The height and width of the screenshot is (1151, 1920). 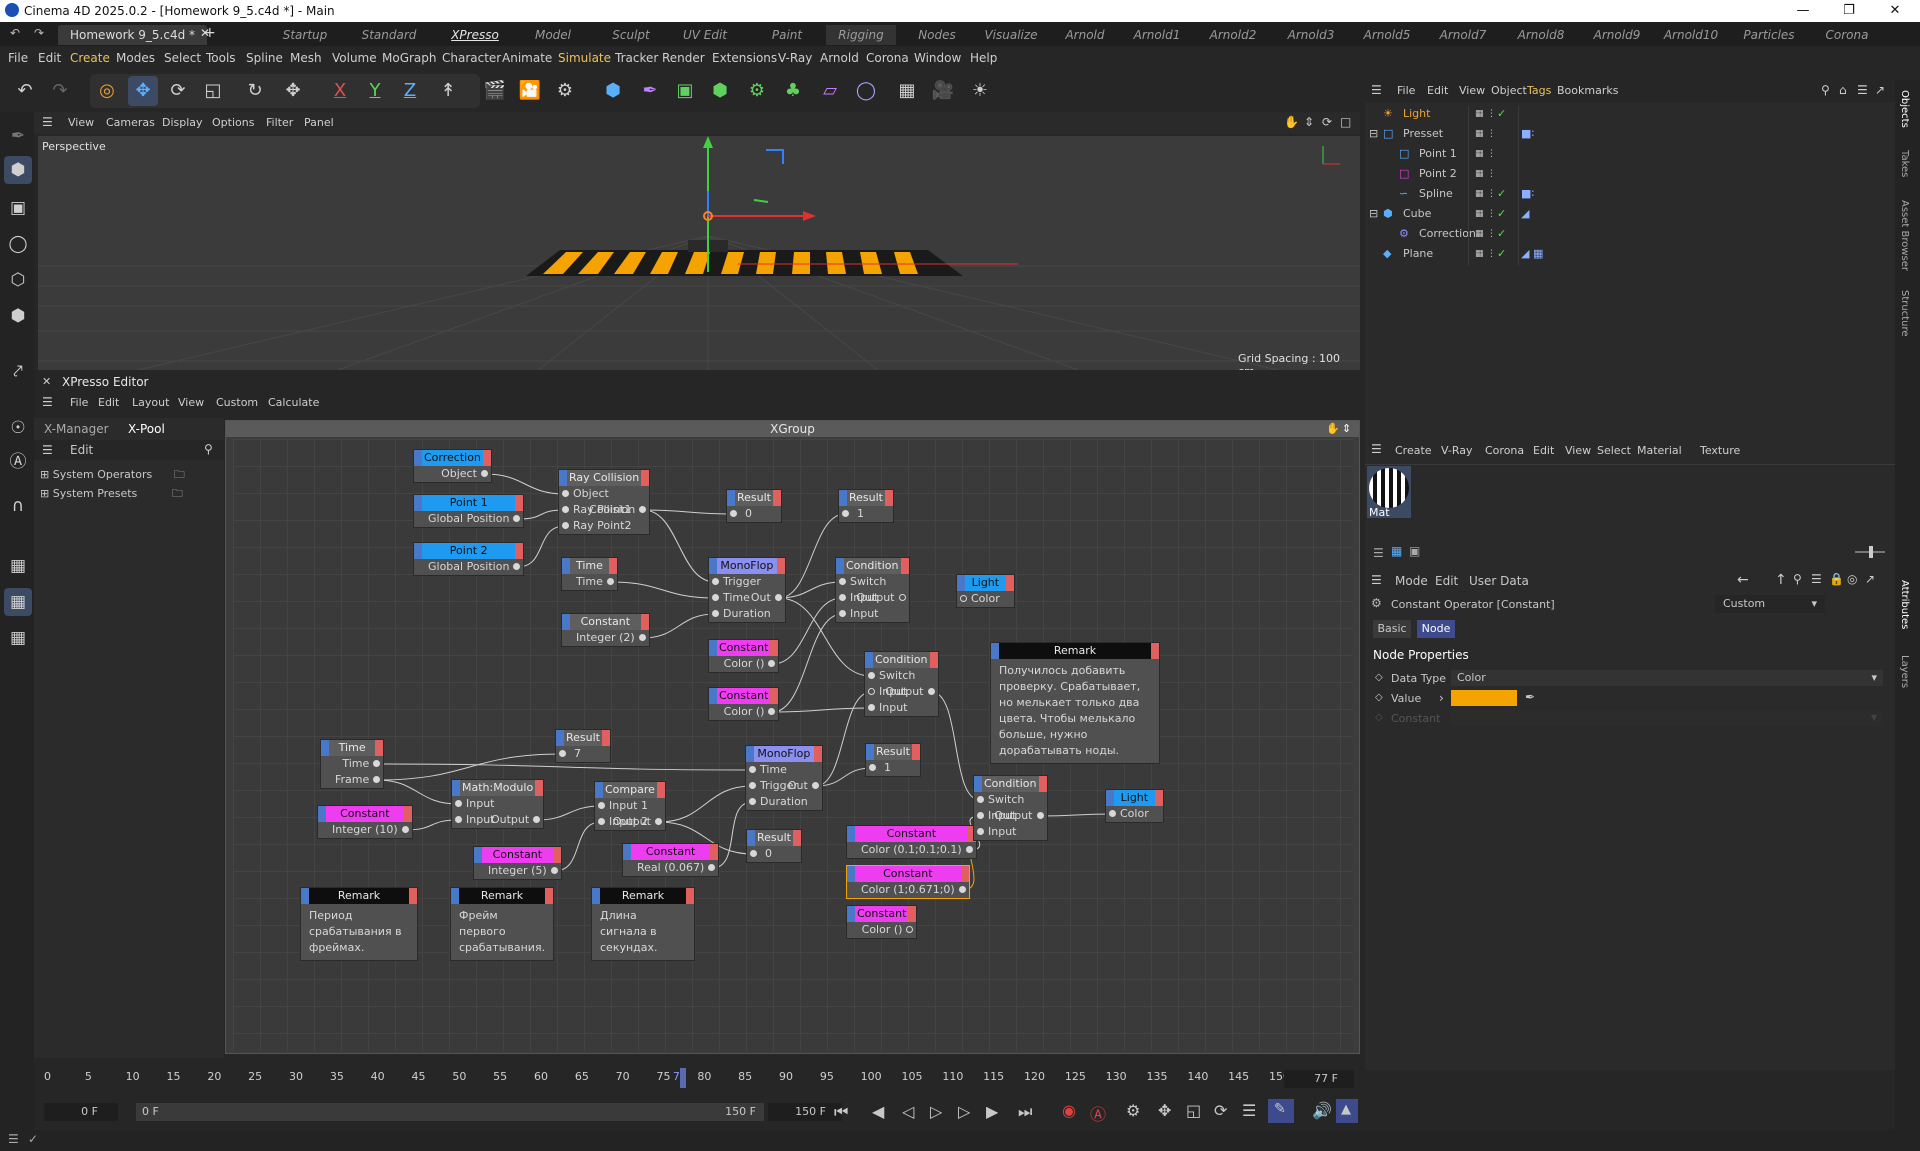 I want to click on viewport-menu-view: View, so click(x=81, y=122).